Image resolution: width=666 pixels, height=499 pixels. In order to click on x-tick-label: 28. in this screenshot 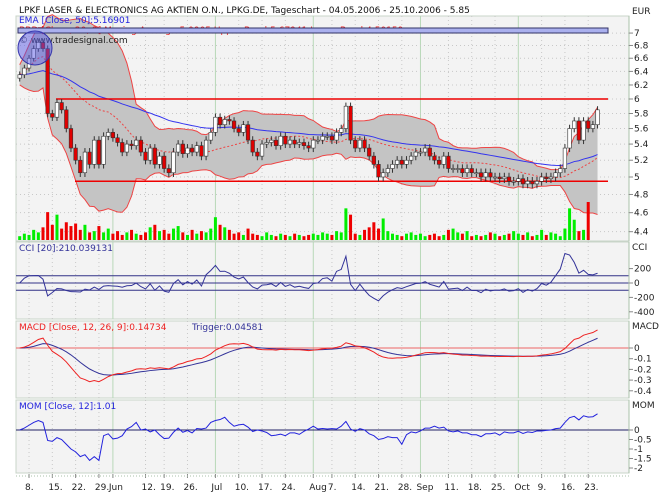, I will do `click(405, 488)`.